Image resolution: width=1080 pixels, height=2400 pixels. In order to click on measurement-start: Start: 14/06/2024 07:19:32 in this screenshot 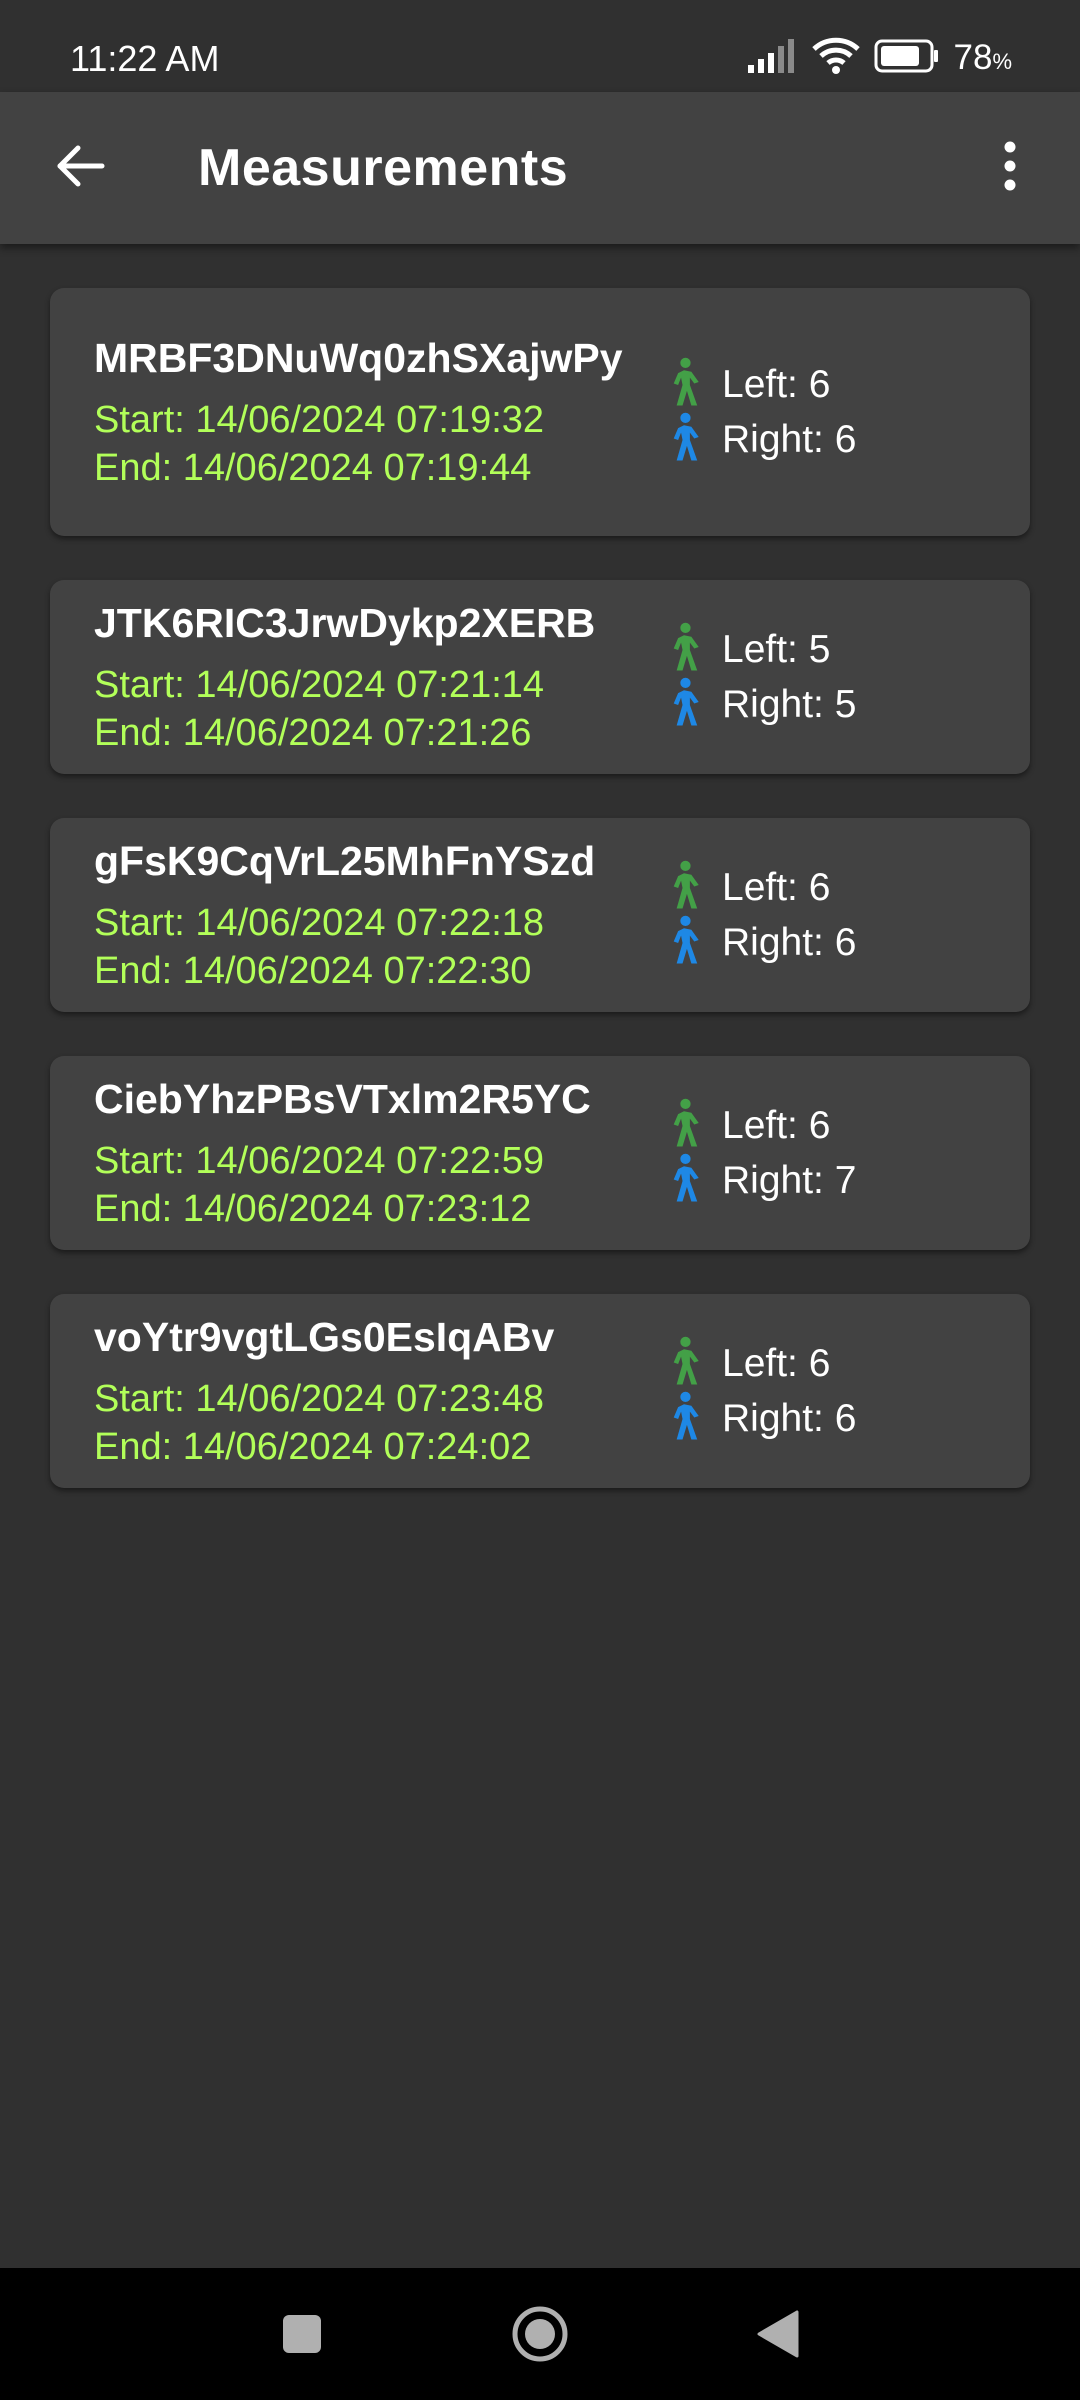, I will do `click(319, 420)`.